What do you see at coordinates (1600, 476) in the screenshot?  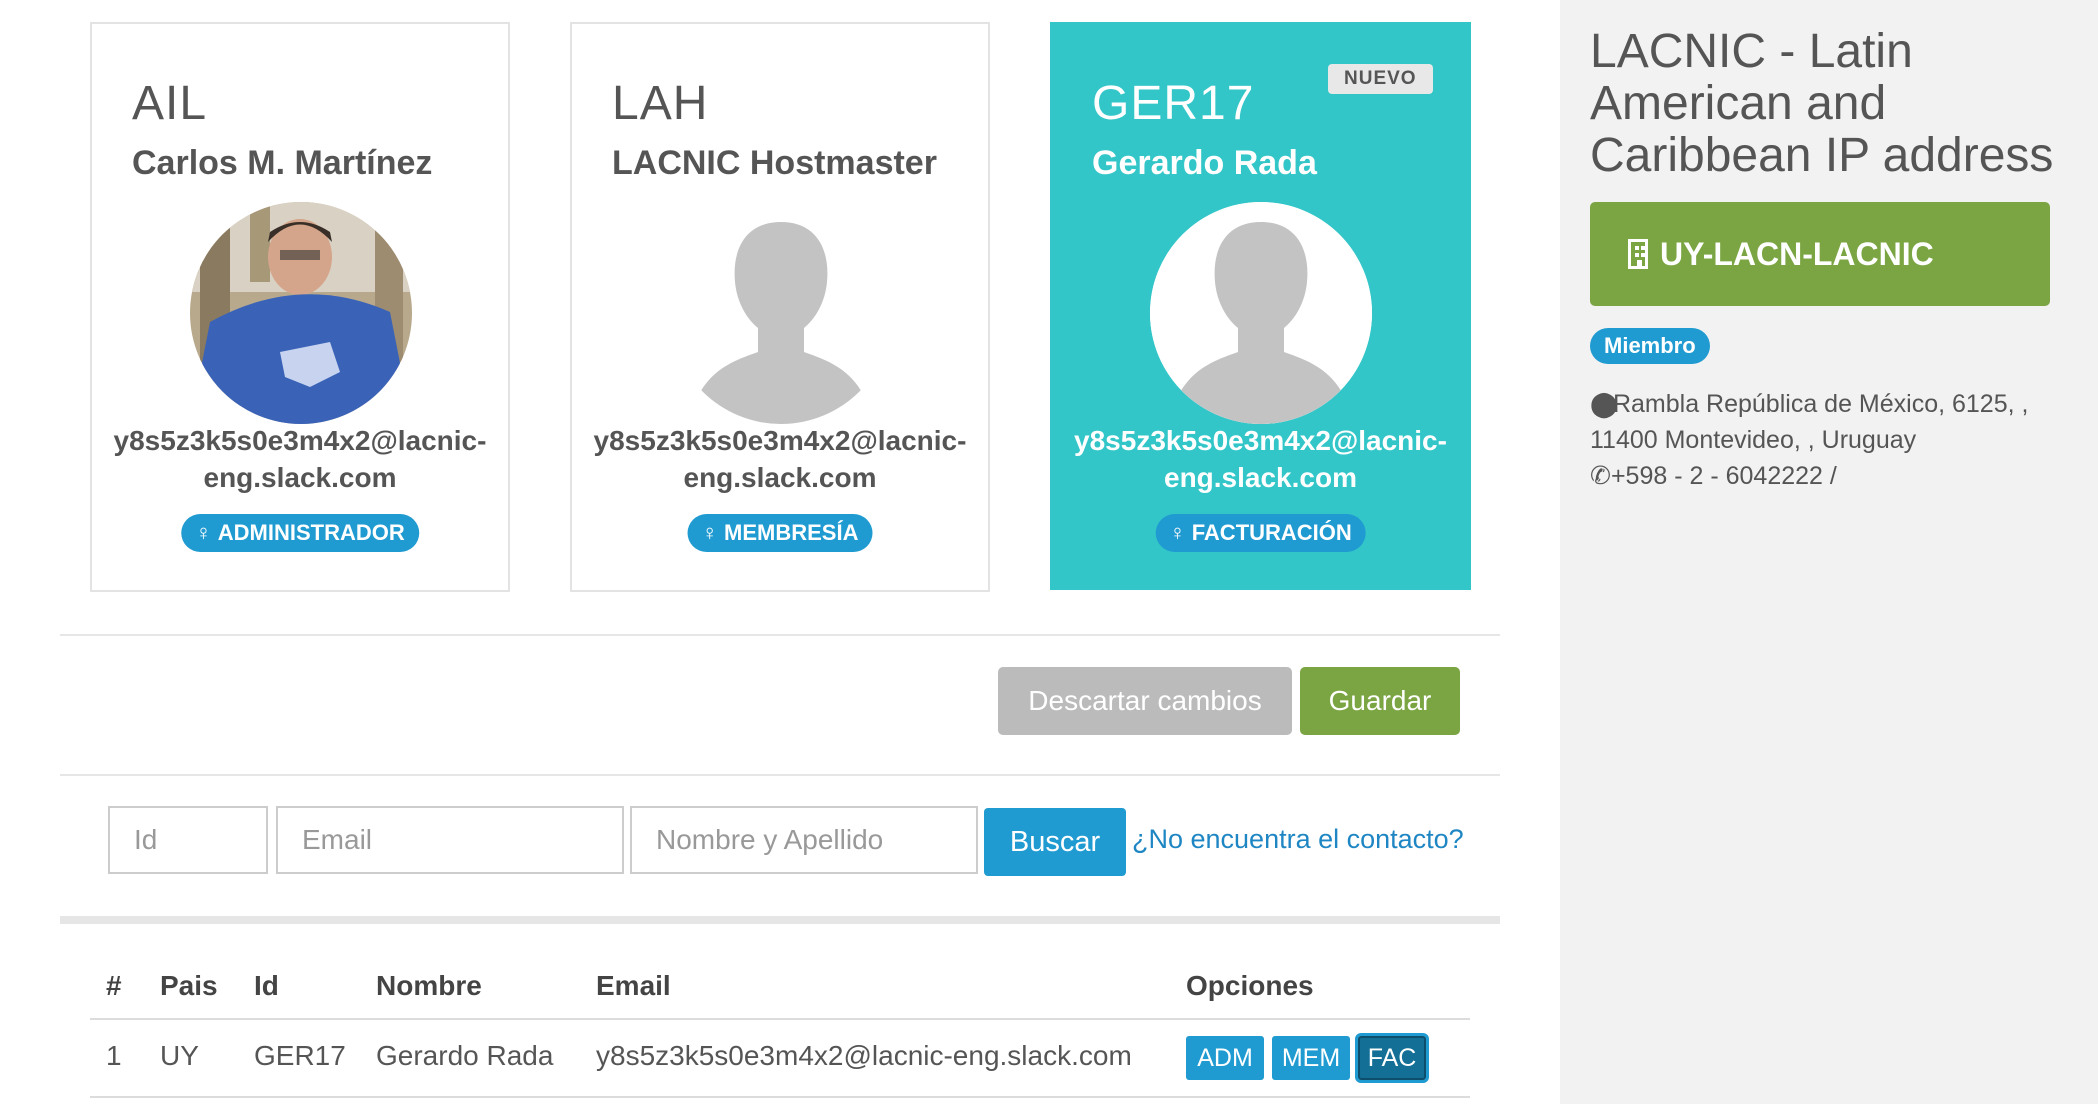 I see `phone-icon: ✆` at bounding box center [1600, 476].